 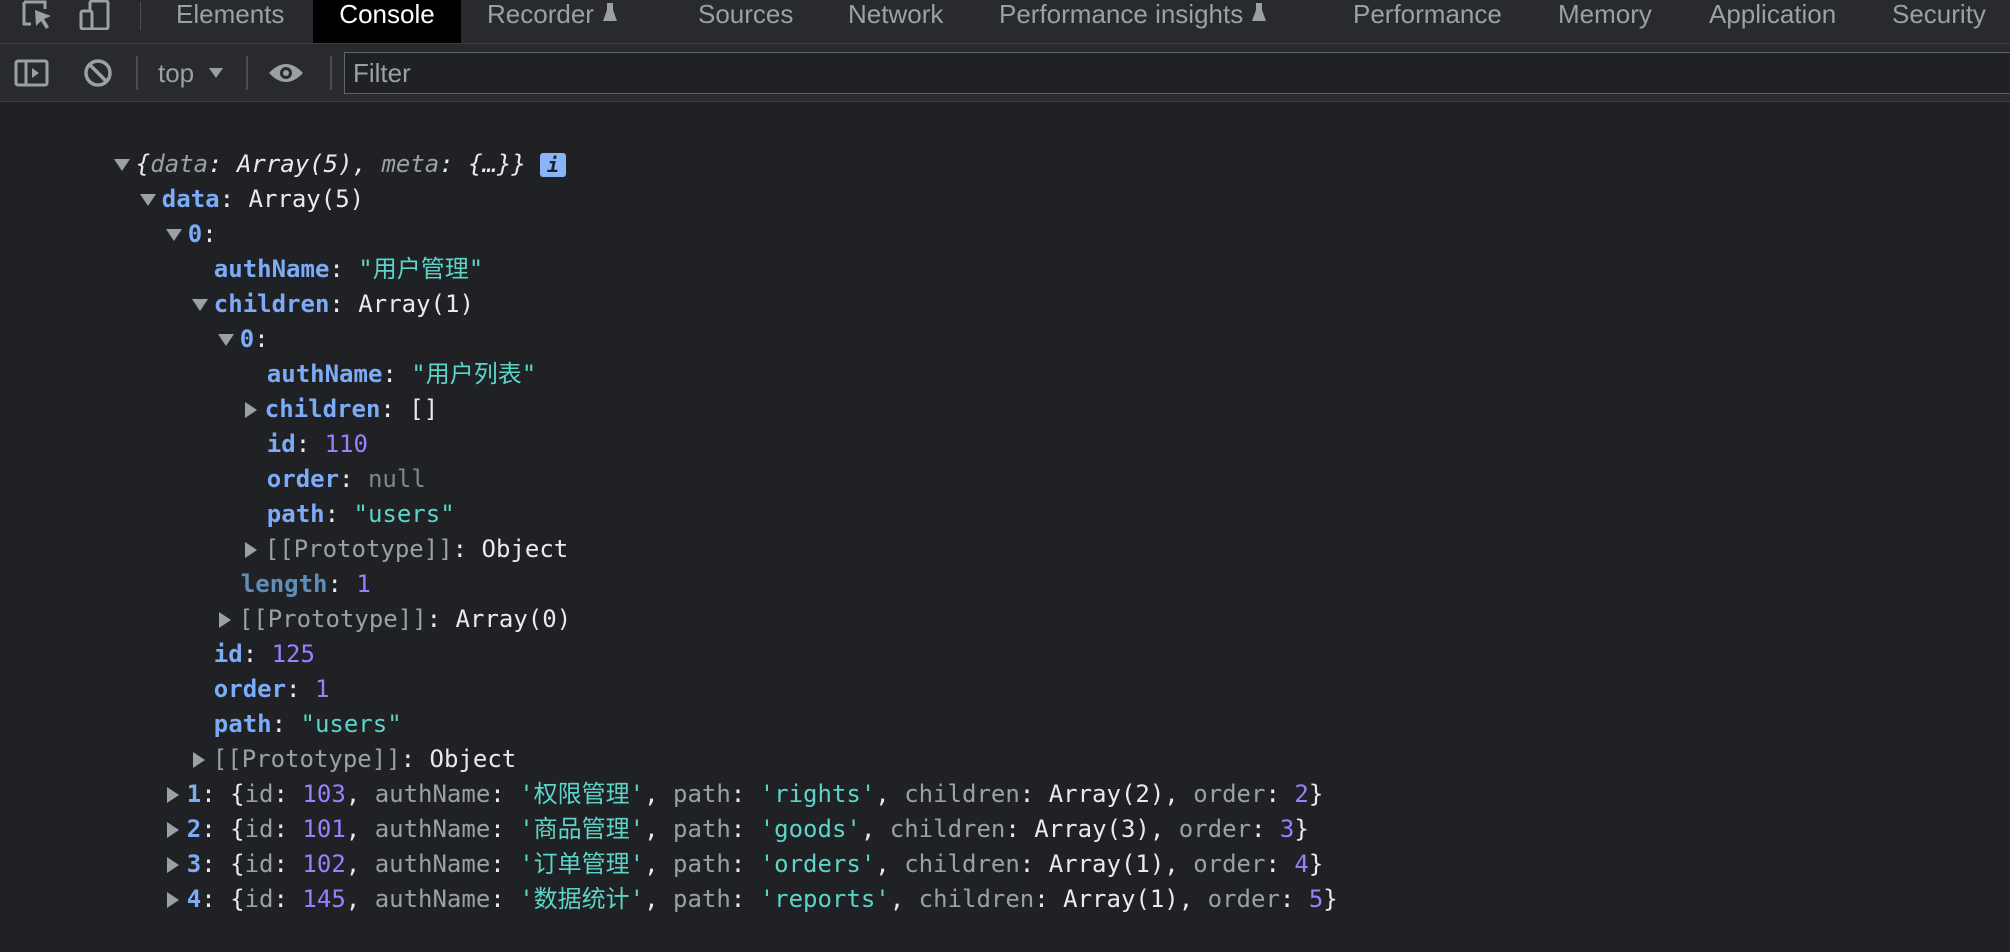 I want to click on tree-row-data: data: Array(5), so click(x=223, y=180).